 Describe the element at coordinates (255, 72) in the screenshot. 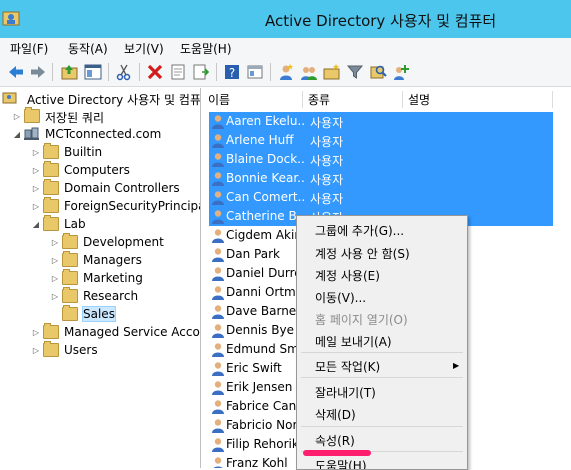

I see `console-view-icon` at that location.